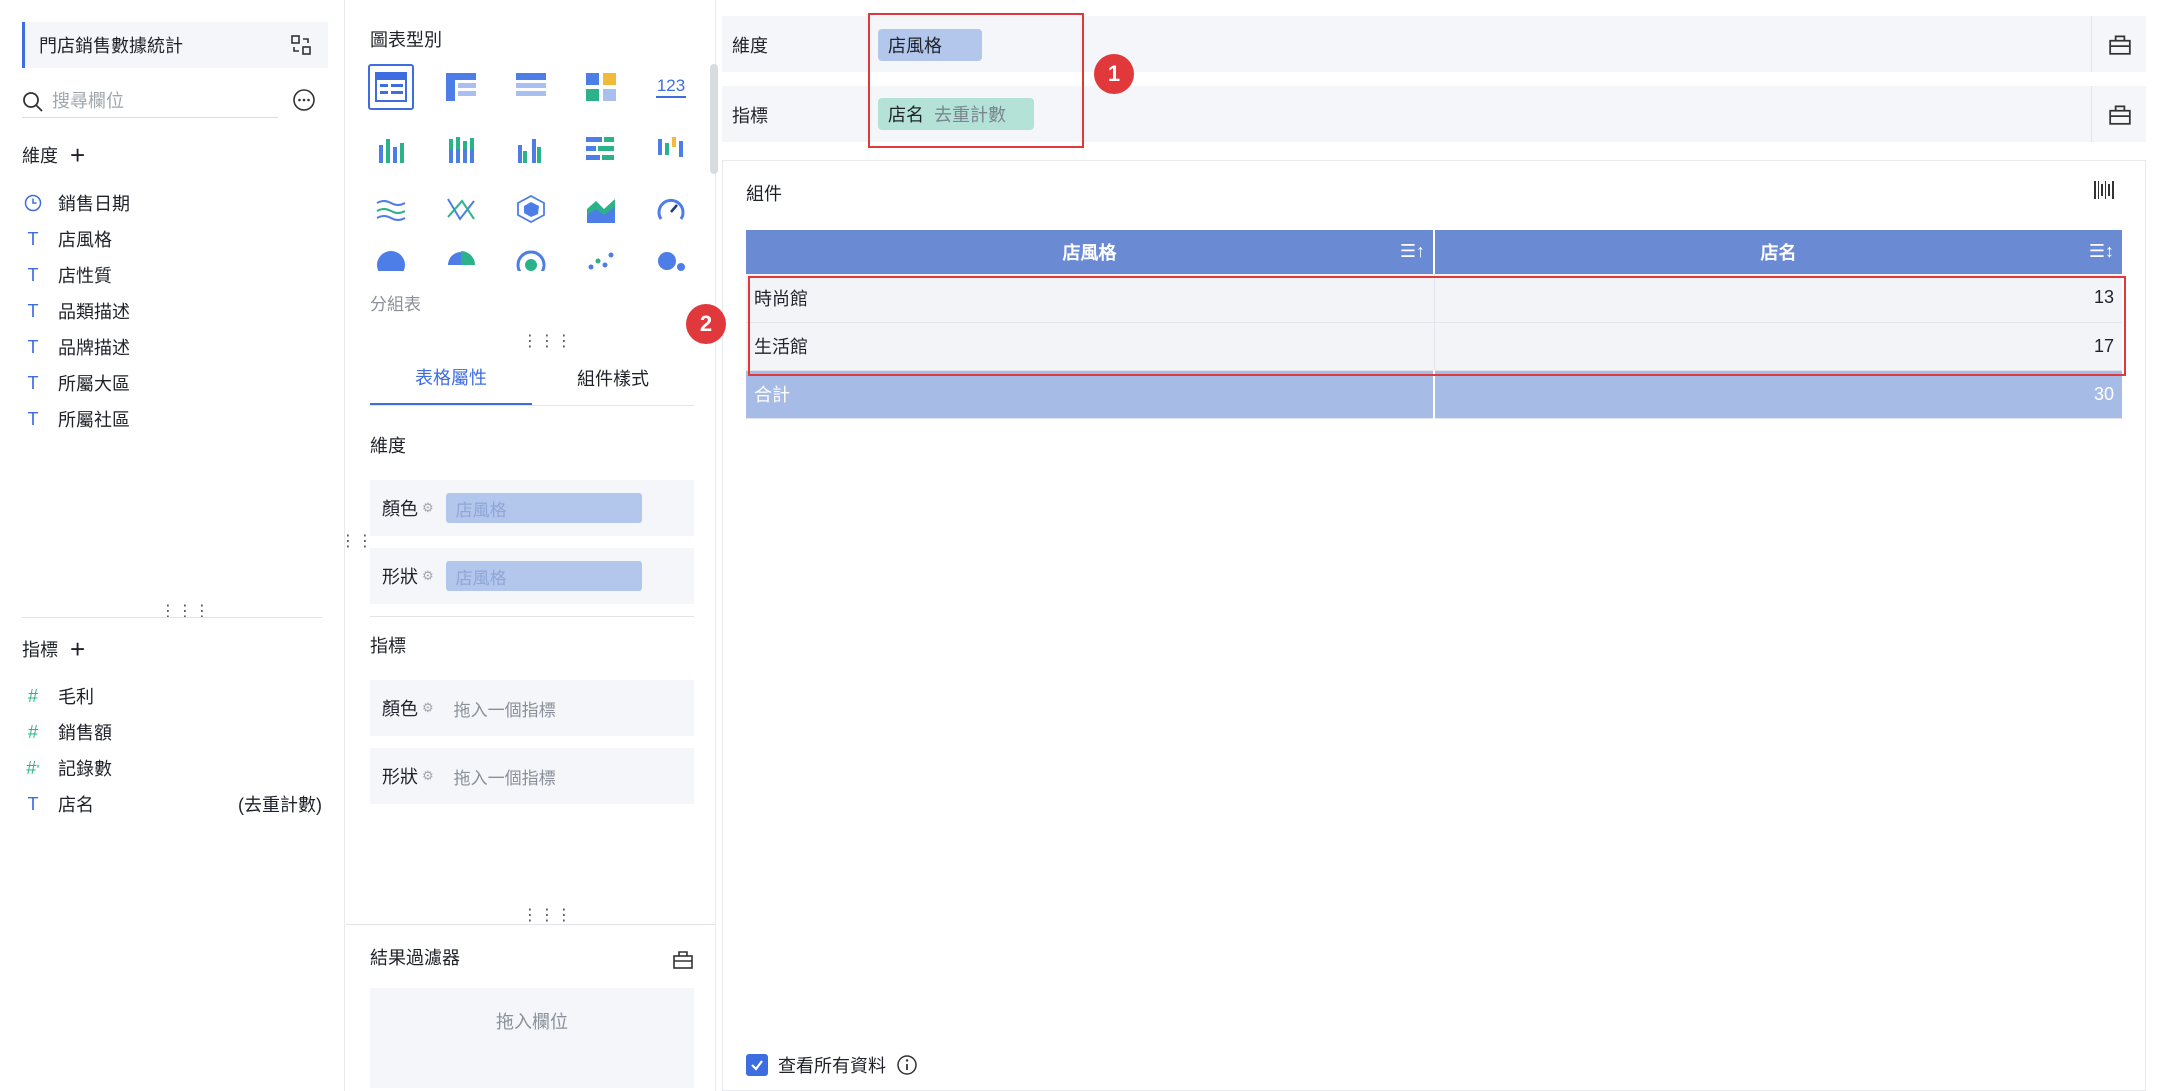 The width and height of the screenshot is (2159, 1091). What do you see at coordinates (832, 1065) in the screenshot?
I see `view-all-data-toggle: 查看所有資料` at bounding box center [832, 1065].